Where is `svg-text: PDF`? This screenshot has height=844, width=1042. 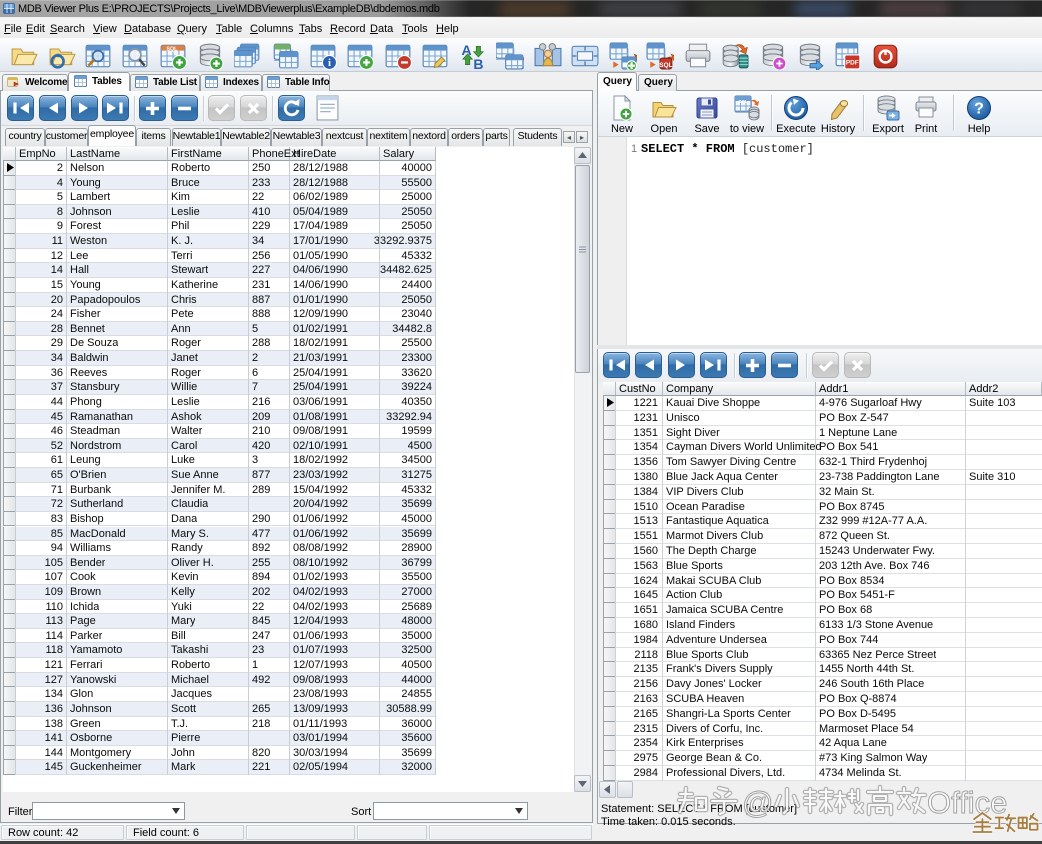
svg-text: PDF is located at coordinates (851, 63).